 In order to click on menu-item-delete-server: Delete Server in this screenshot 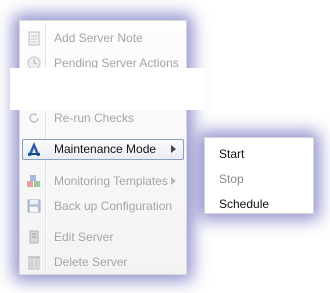, I will do `click(103, 262)`.